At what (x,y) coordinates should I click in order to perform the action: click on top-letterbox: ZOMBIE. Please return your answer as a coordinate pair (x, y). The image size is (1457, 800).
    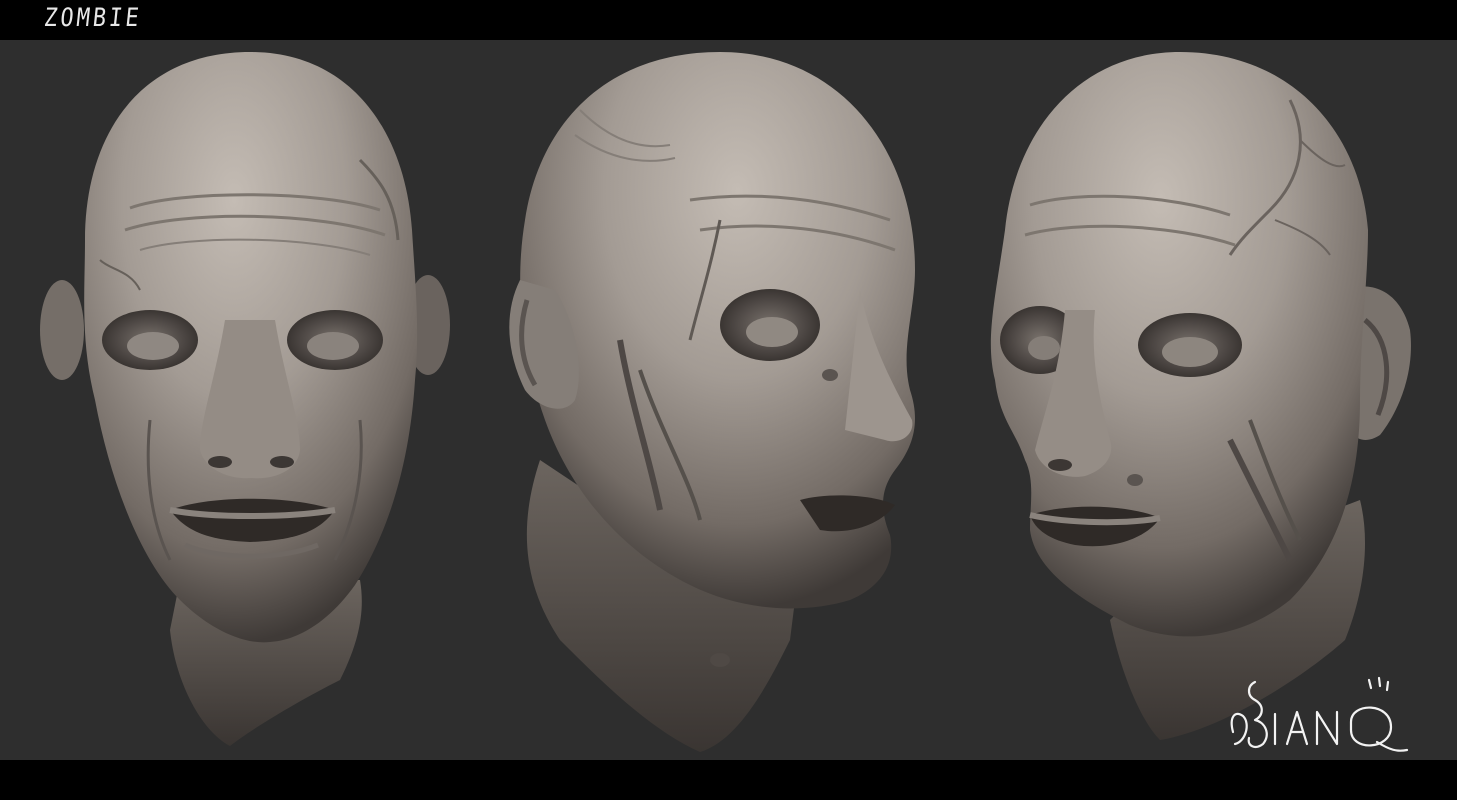
    Looking at the image, I should click on (728, 20).